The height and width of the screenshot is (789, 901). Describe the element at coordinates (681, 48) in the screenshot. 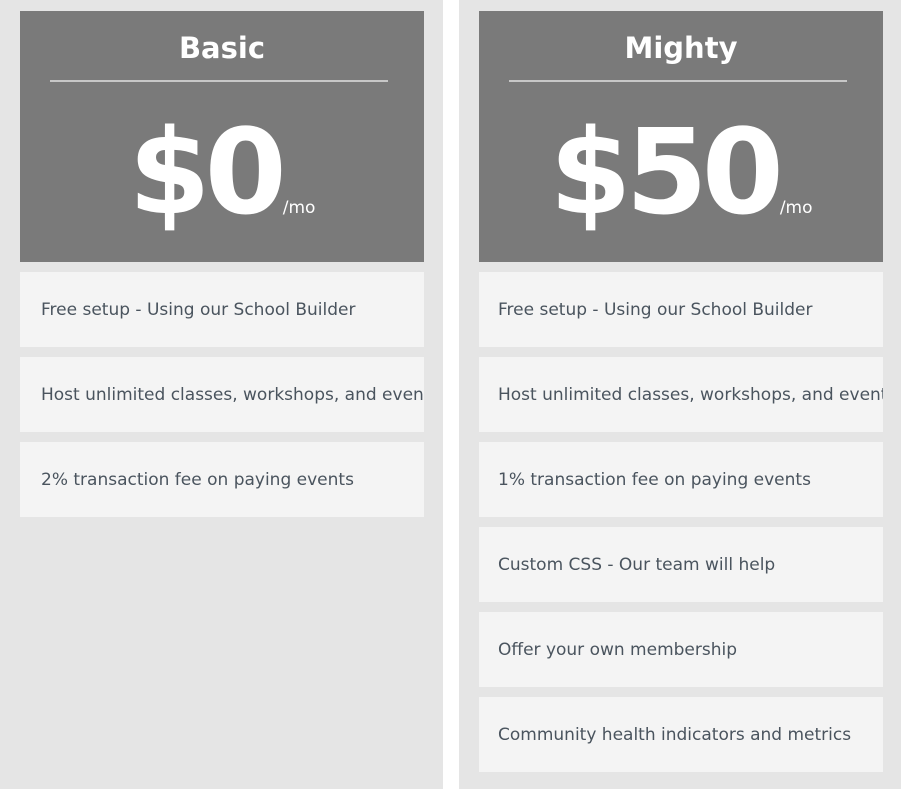

I see `plan-name-mighty: Mighty` at that location.